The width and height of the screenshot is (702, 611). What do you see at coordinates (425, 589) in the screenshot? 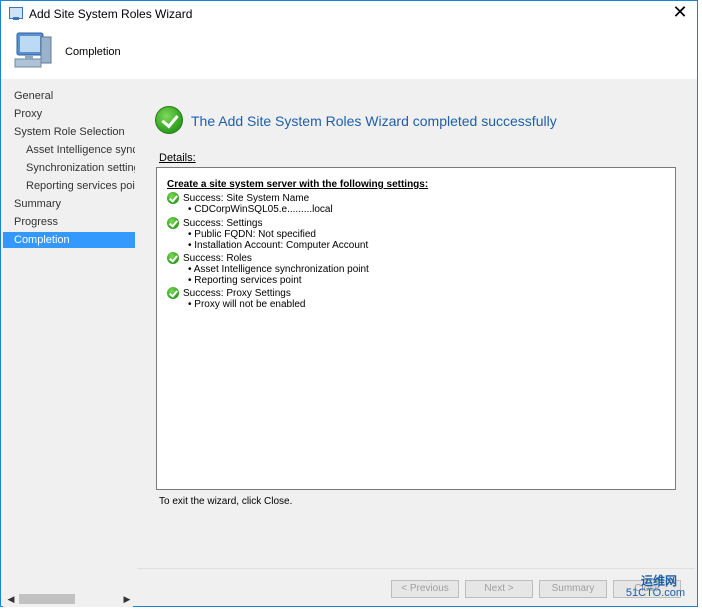
I see `previous-button: < Previous` at bounding box center [425, 589].